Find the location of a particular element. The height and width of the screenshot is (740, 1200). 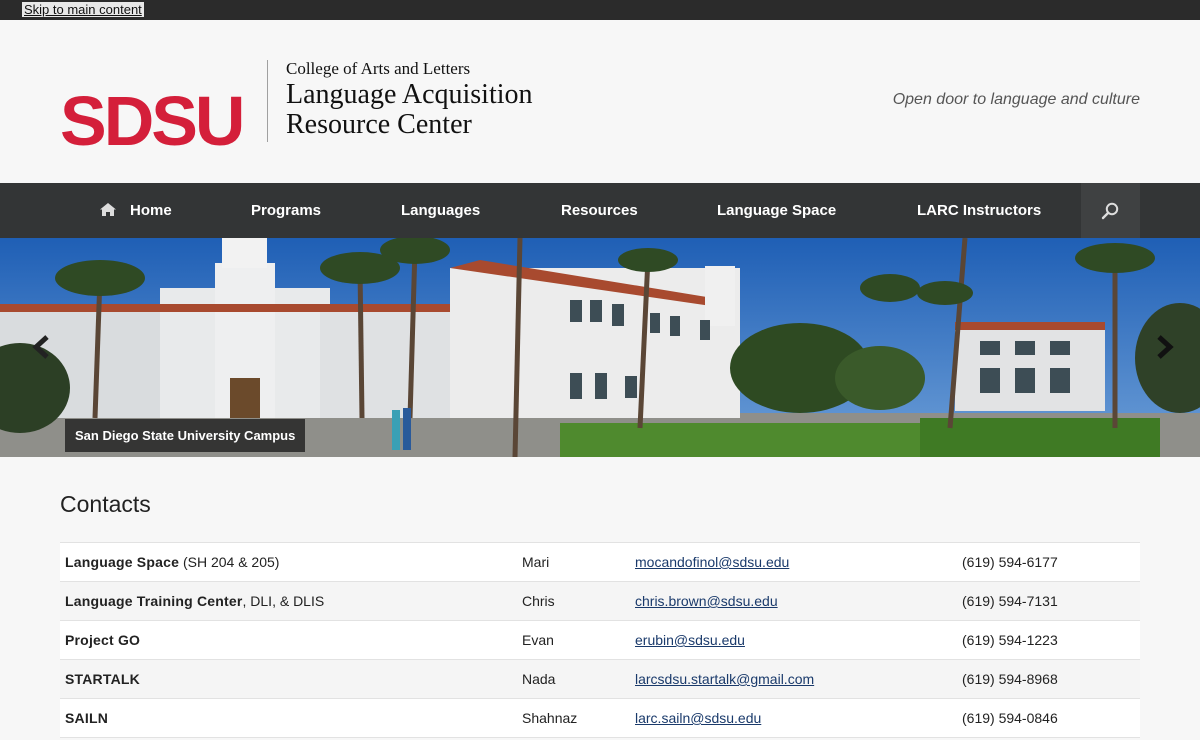

contacts-heading: Contacts is located at coordinates (105, 504).